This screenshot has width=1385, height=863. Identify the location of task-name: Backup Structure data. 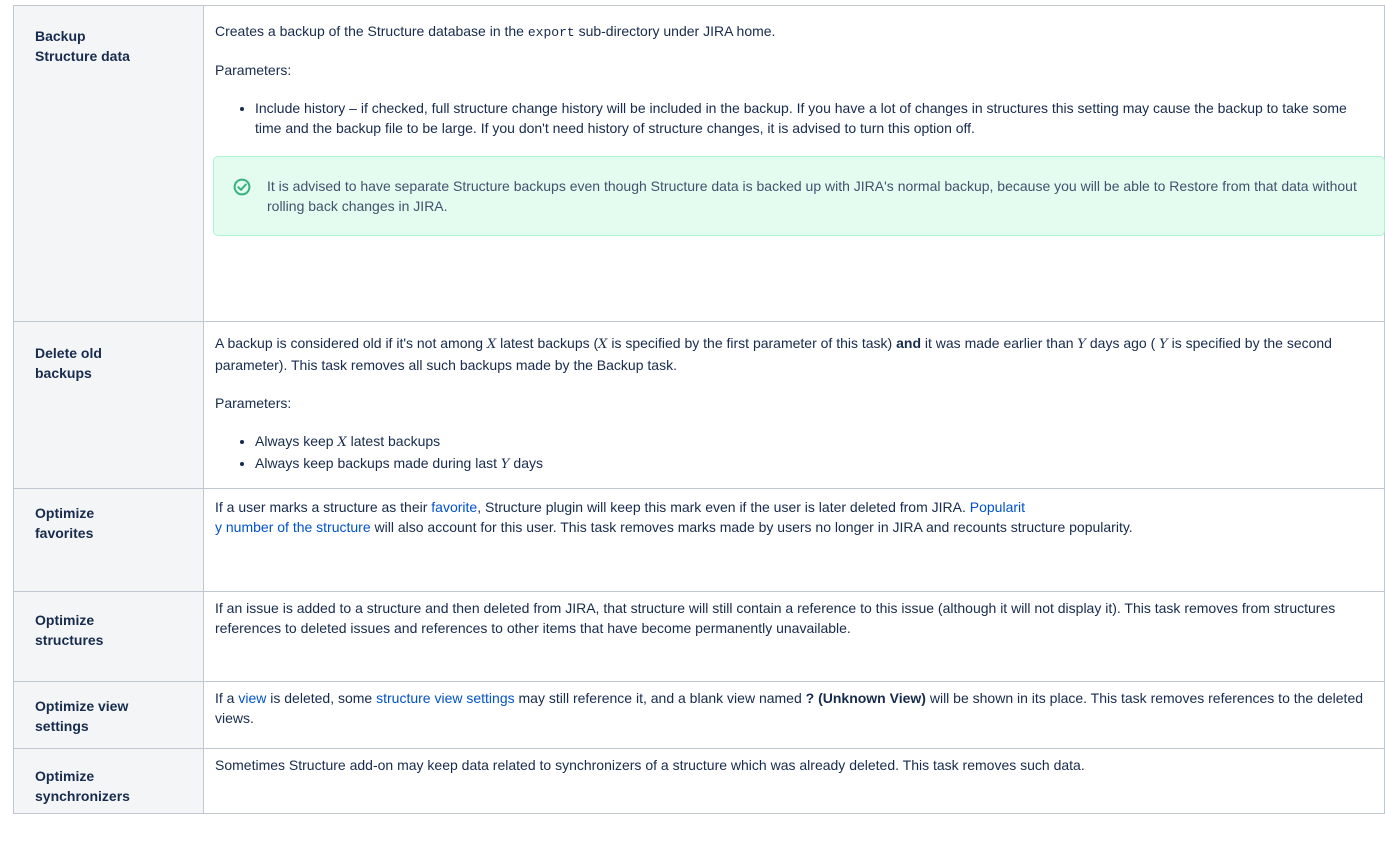
(82, 46).